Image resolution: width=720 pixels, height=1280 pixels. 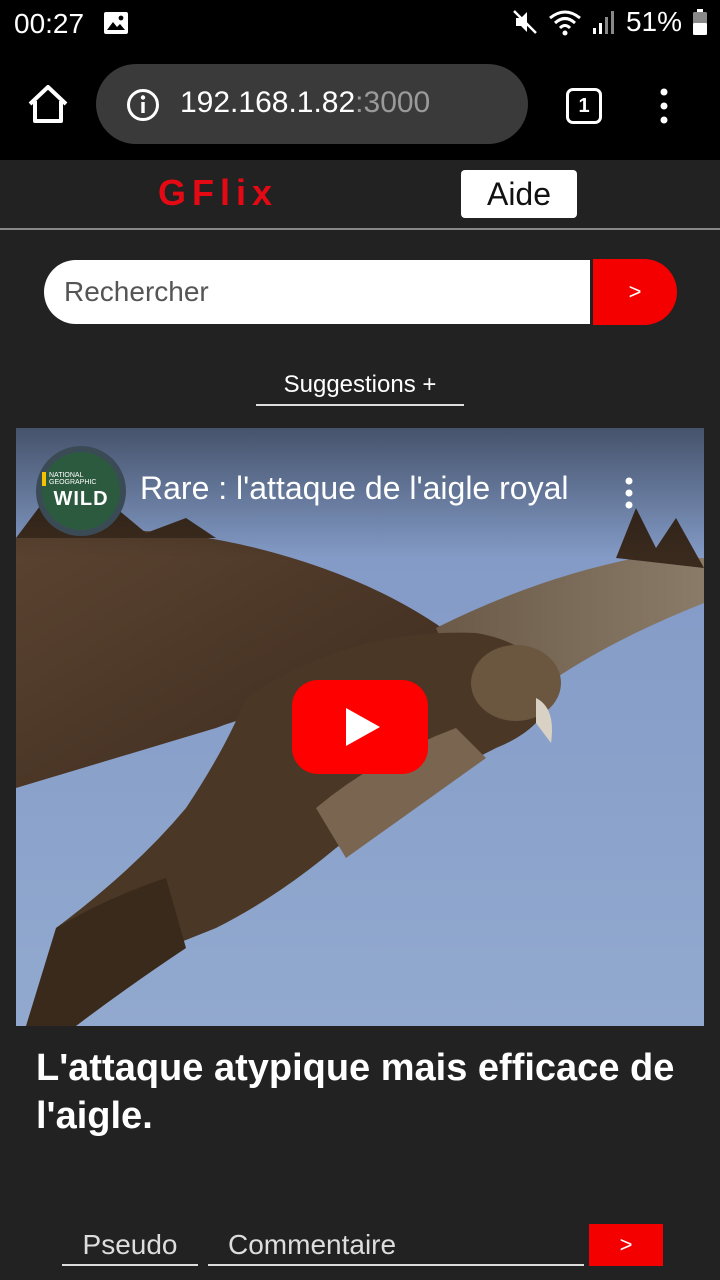 What do you see at coordinates (49, 23) in the screenshot?
I see `status-time: 00:27` at bounding box center [49, 23].